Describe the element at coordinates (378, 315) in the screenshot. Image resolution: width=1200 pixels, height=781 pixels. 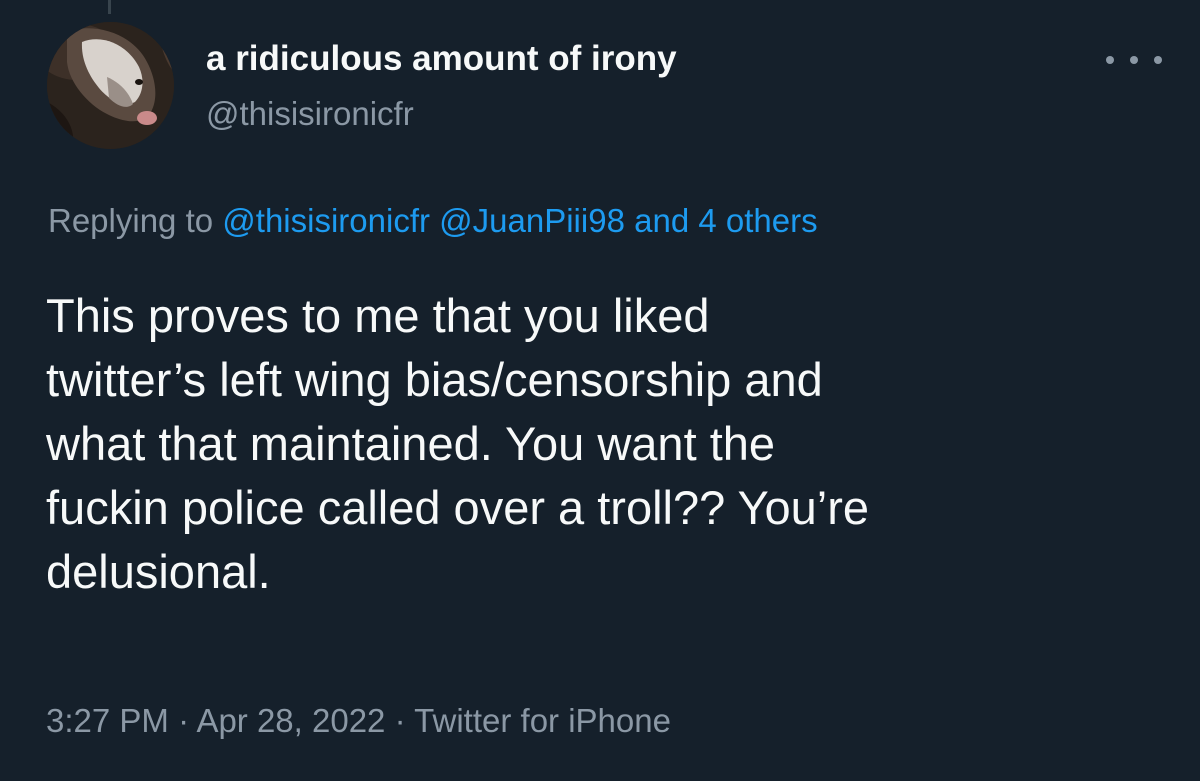
I see `tweet-line: This proves to me that you liked` at that location.